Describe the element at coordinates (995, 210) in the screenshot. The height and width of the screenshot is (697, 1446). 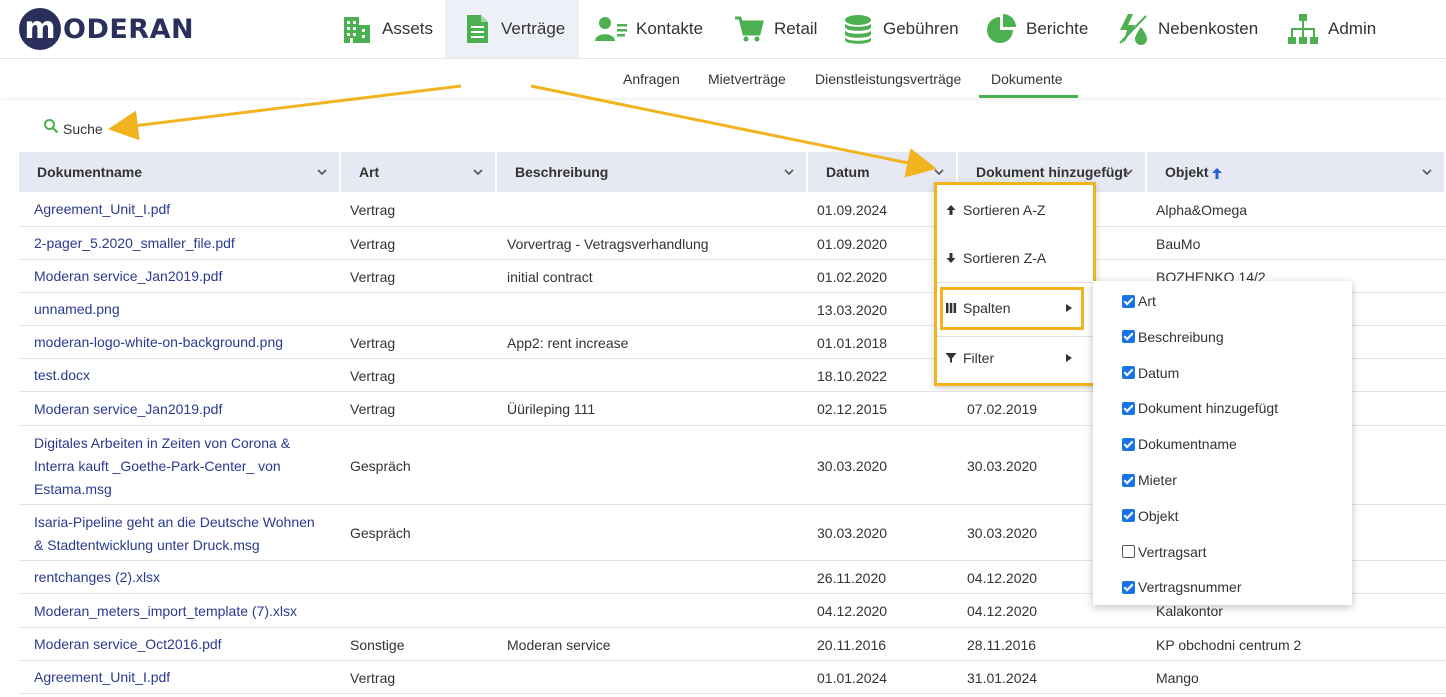
I see `menu-sort-asc: Sortieren A-Z` at that location.